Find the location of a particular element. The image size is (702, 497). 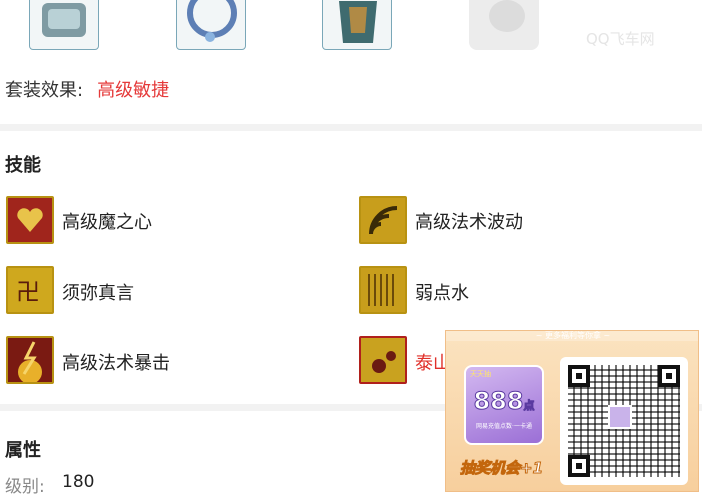

ring-icon is located at coordinates (212, 21).